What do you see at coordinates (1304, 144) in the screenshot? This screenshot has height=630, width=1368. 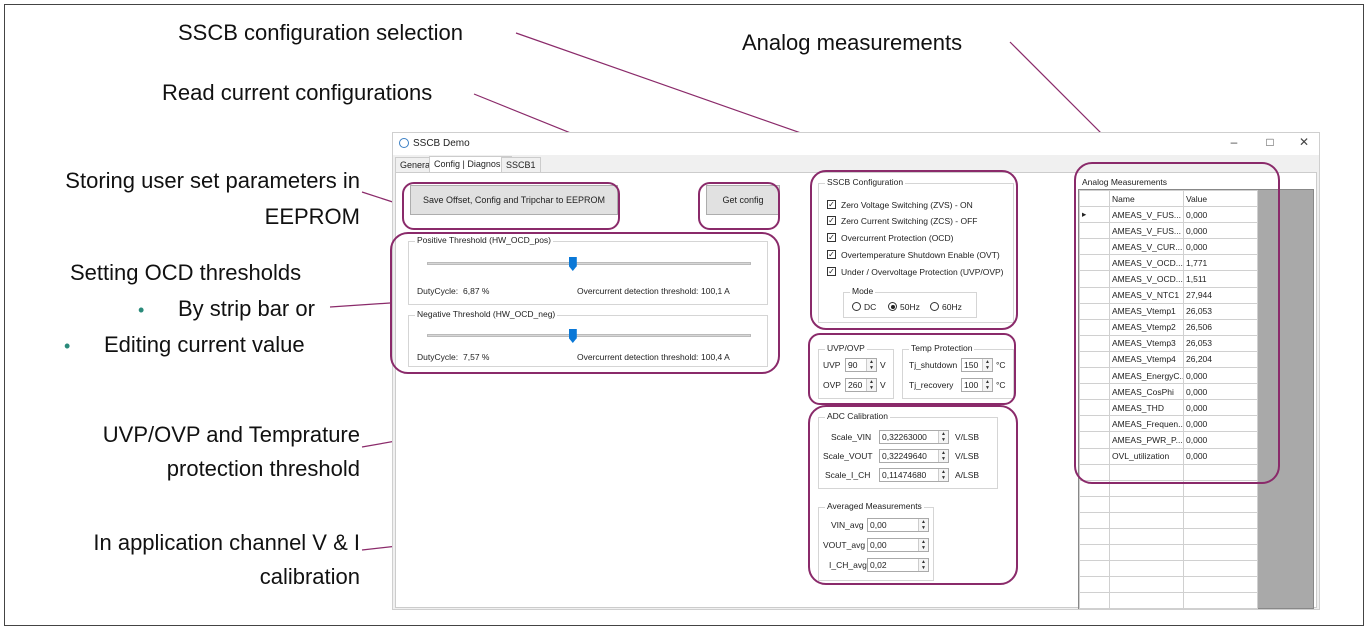 I see `close-button: ✕` at bounding box center [1304, 144].